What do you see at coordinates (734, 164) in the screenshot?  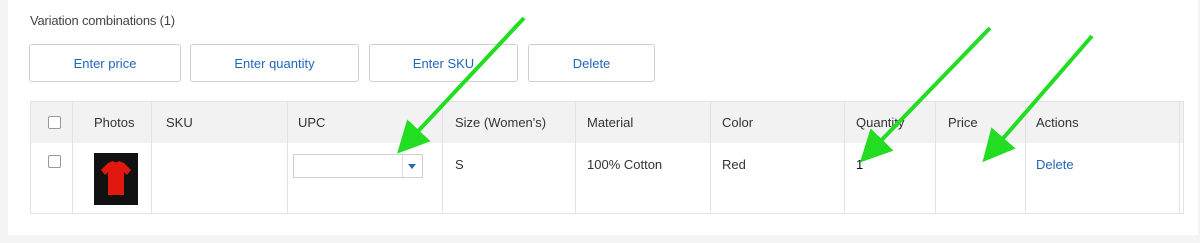 I see `row-color: Red` at bounding box center [734, 164].